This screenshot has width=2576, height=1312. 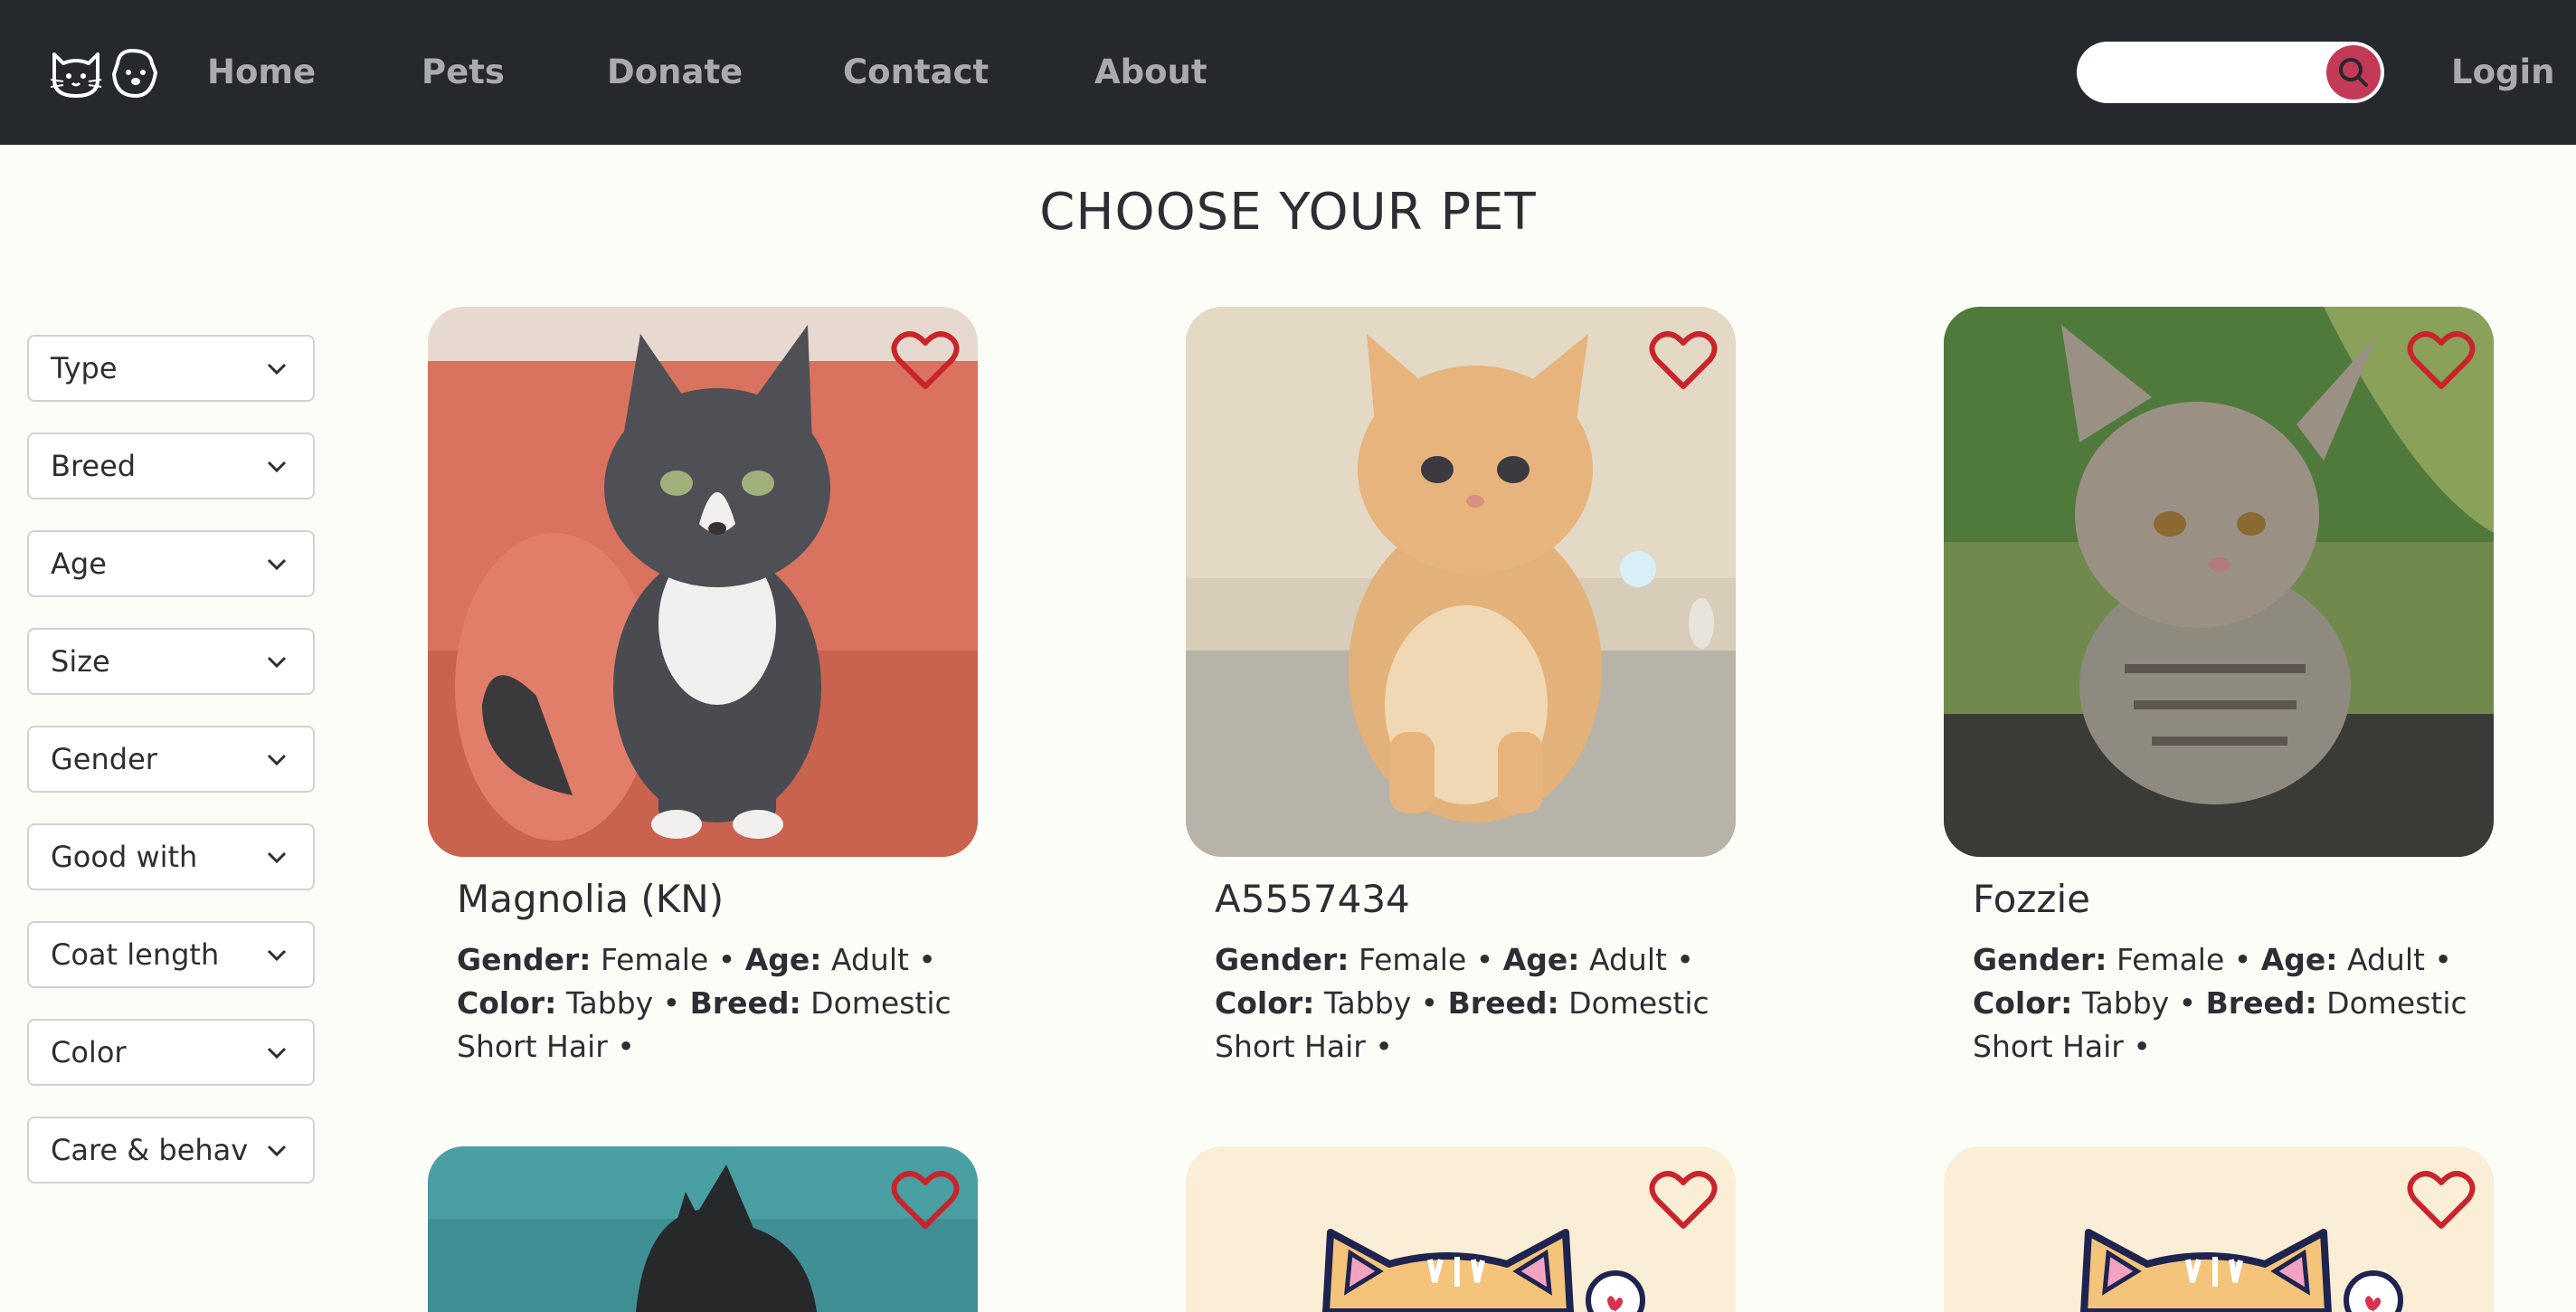 What do you see at coordinates (591, 899) in the screenshot?
I see `pet-name: Magnolia (KN)` at bounding box center [591, 899].